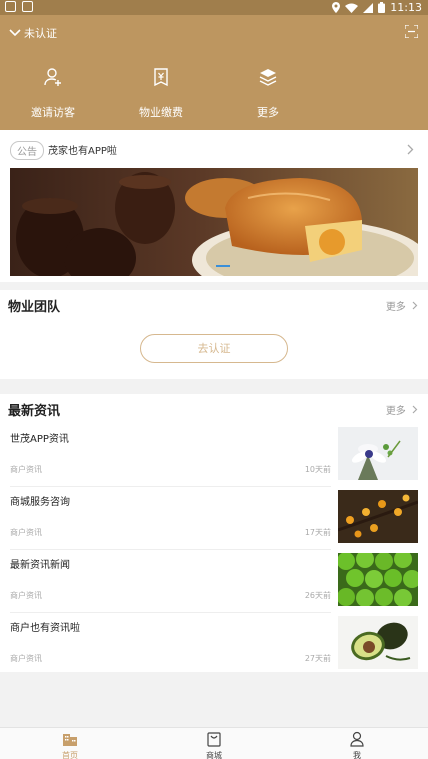  Describe the element at coordinates (34, 411) in the screenshot. I see `news-title: 最新资讯` at that location.